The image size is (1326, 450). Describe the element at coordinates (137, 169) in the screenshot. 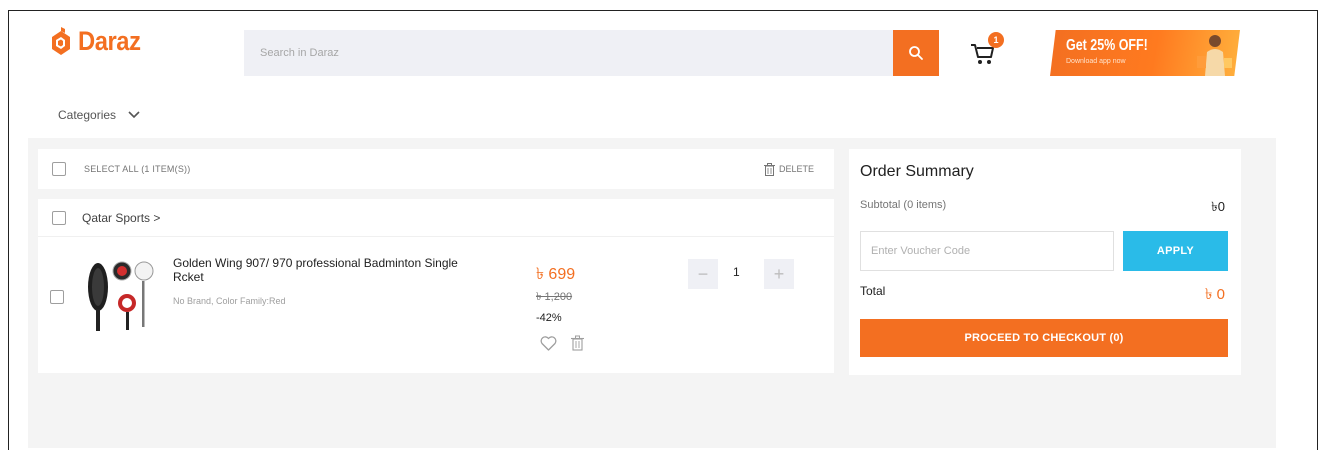

I see `select-all-label: SELECT ALL (1 ITEM(S))` at that location.